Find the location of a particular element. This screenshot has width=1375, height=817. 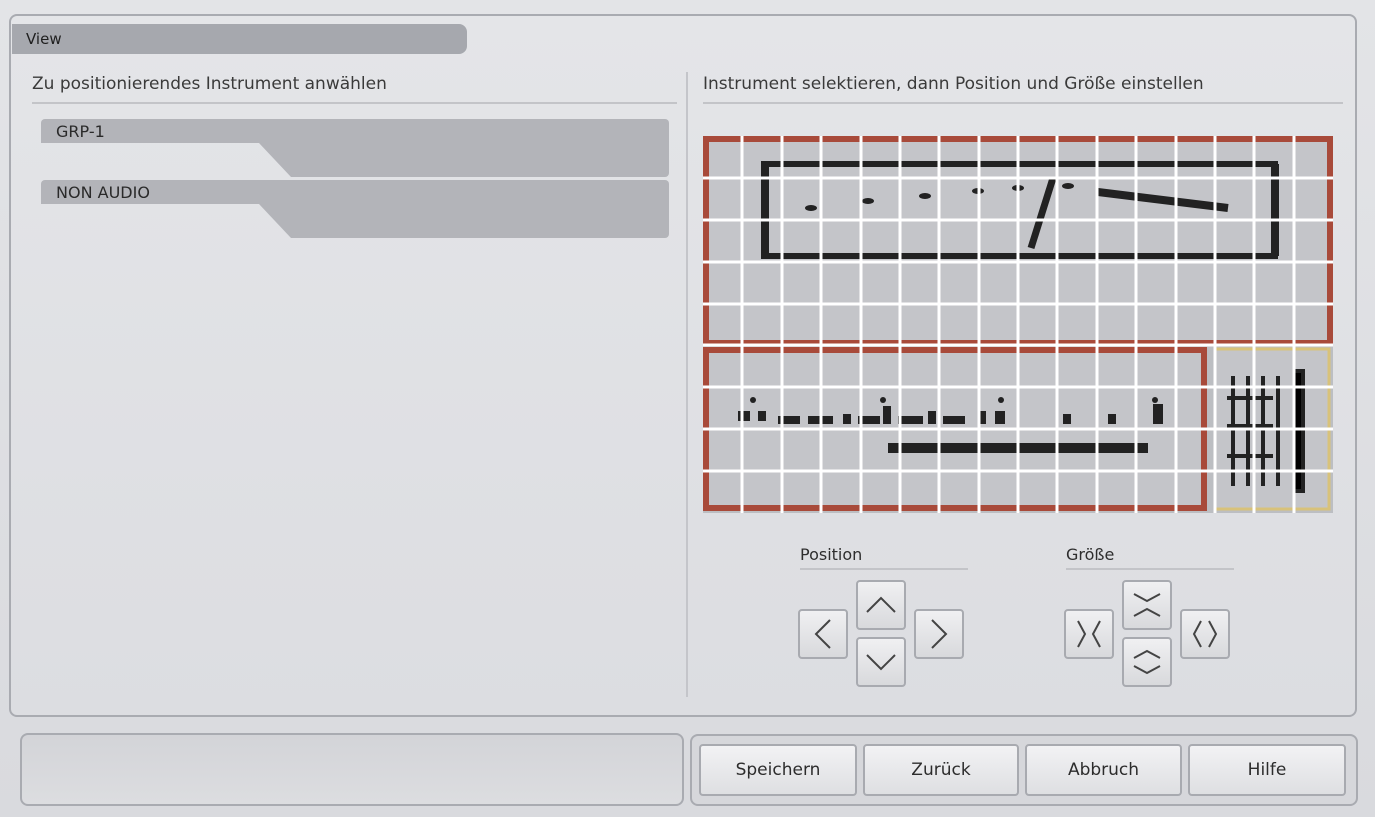

view-tab: View is located at coordinates (239, 39).